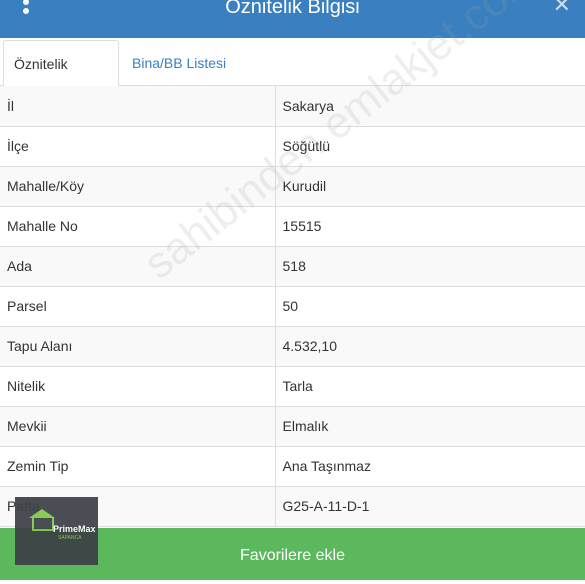 Image resolution: width=585 pixels, height=584 pixels. I want to click on row-value: 15515, so click(430, 226).